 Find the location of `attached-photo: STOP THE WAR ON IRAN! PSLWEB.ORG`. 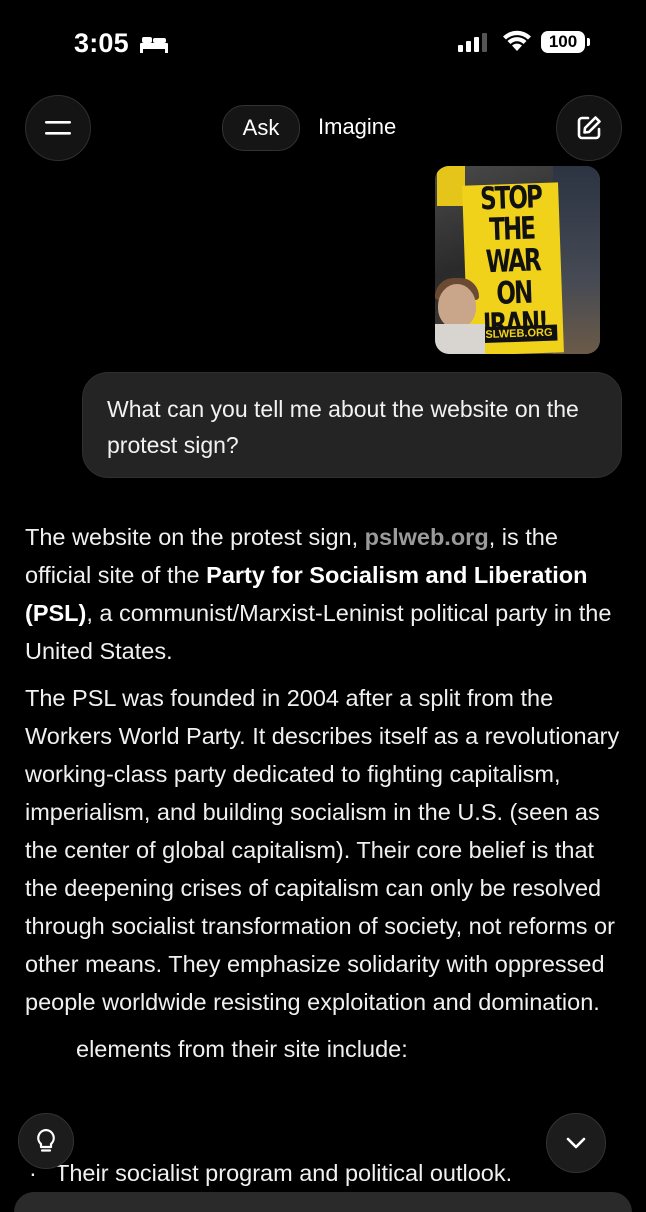

attached-photo: STOP THE WAR ON IRAN! PSLWEB.ORG is located at coordinates (517, 260).